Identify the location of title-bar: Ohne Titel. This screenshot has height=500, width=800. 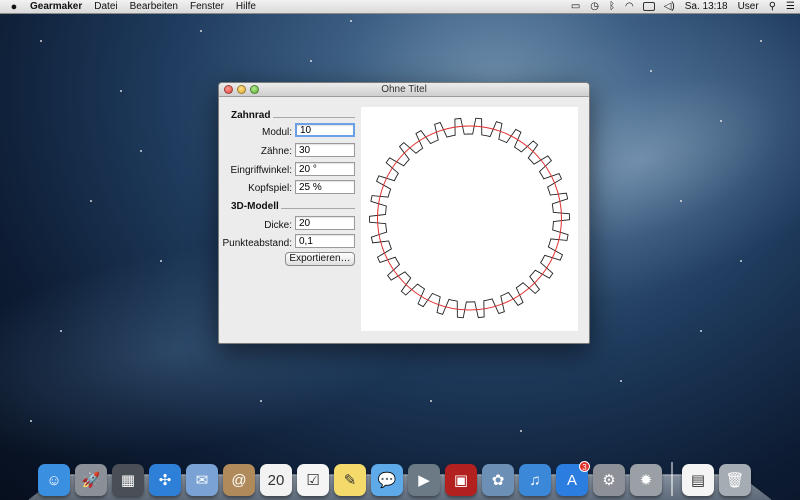
(404, 90).